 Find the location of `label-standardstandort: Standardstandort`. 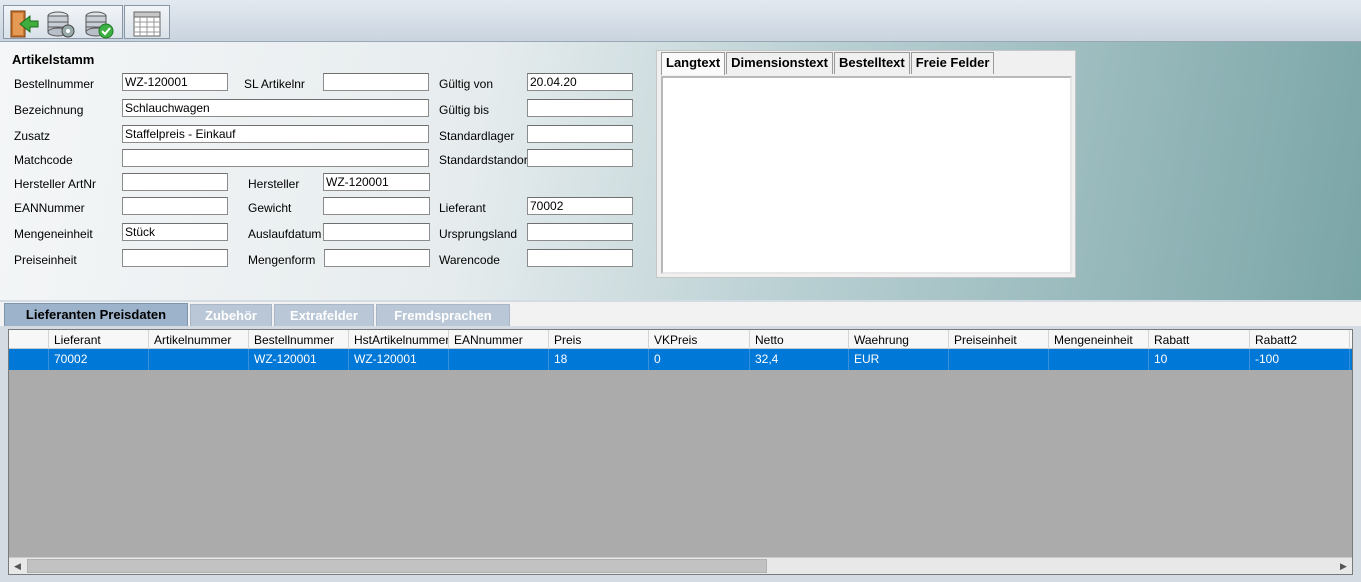

label-standardstandort: Standardstandort is located at coordinates (485, 160).